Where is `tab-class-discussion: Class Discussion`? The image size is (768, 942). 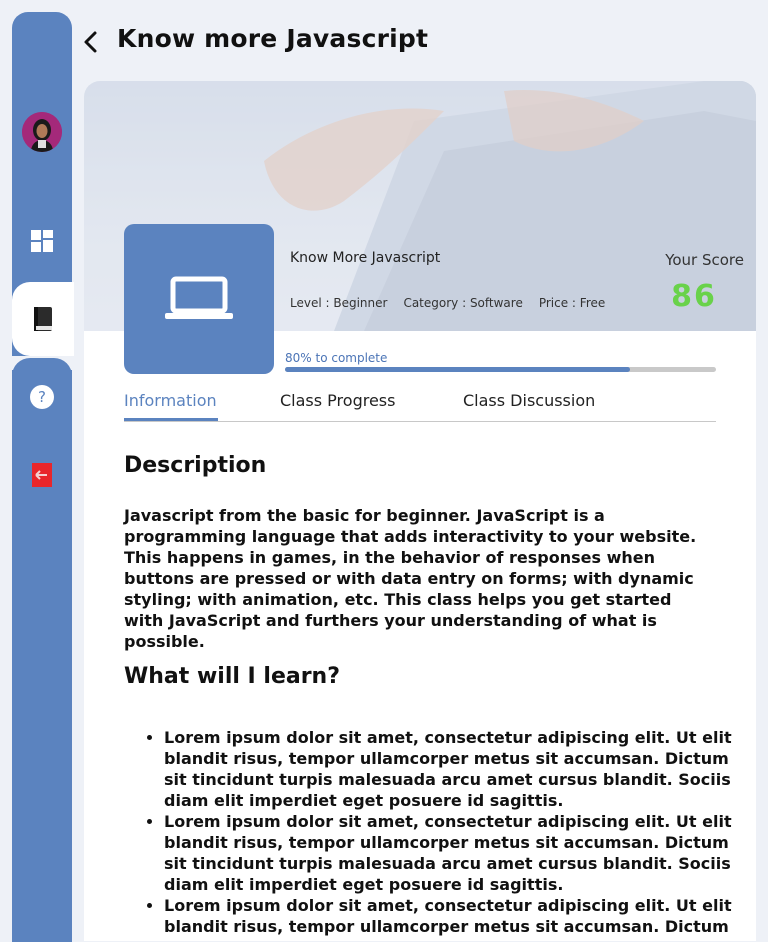 tab-class-discussion: Class Discussion is located at coordinates (529, 400).